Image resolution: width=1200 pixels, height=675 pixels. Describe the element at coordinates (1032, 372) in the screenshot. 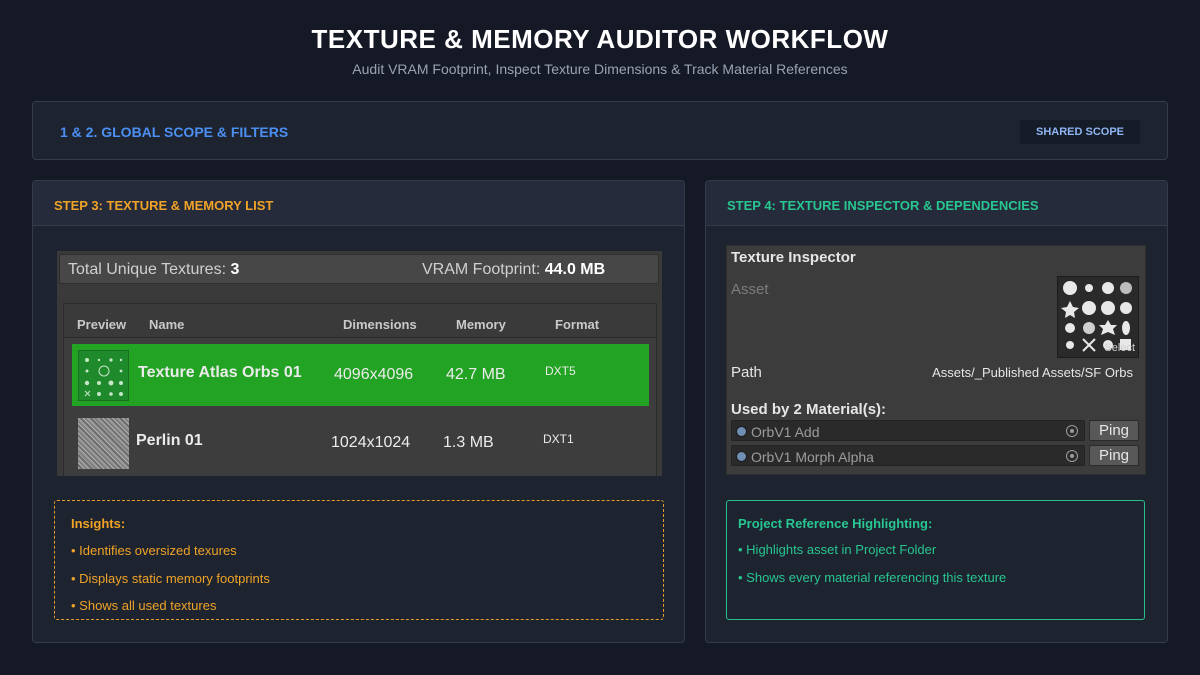

I see `path-value: Assets/_Published Assets/SF Orbs` at that location.